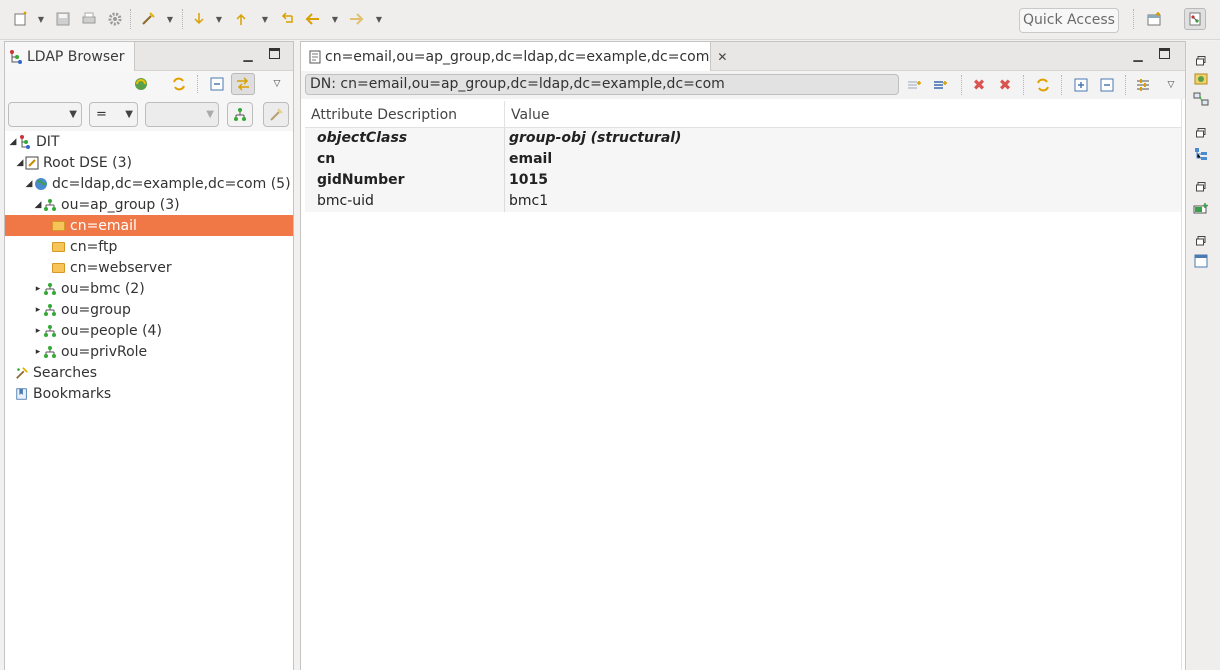 The width and height of the screenshot is (1220, 670). Describe the element at coordinates (941, 85) in the screenshot. I see `new-attribute-icon` at that location.